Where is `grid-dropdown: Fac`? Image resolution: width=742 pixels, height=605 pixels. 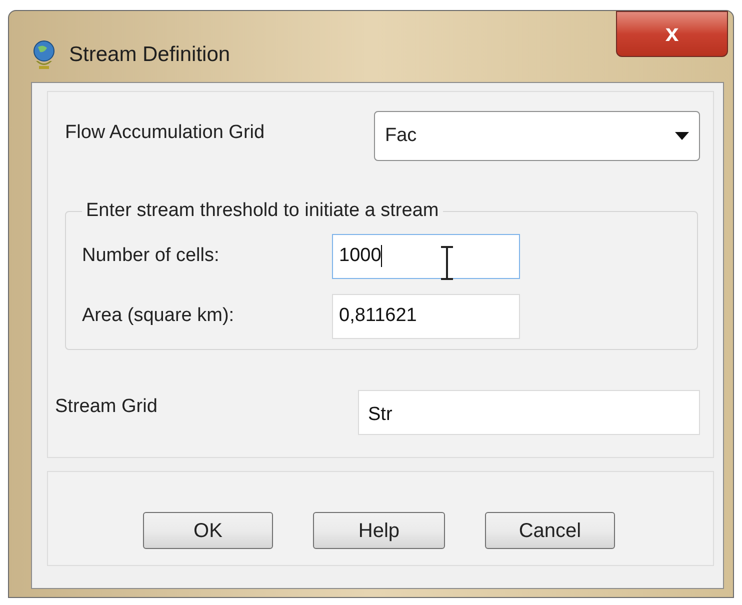
grid-dropdown: Fac is located at coordinates (537, 136).